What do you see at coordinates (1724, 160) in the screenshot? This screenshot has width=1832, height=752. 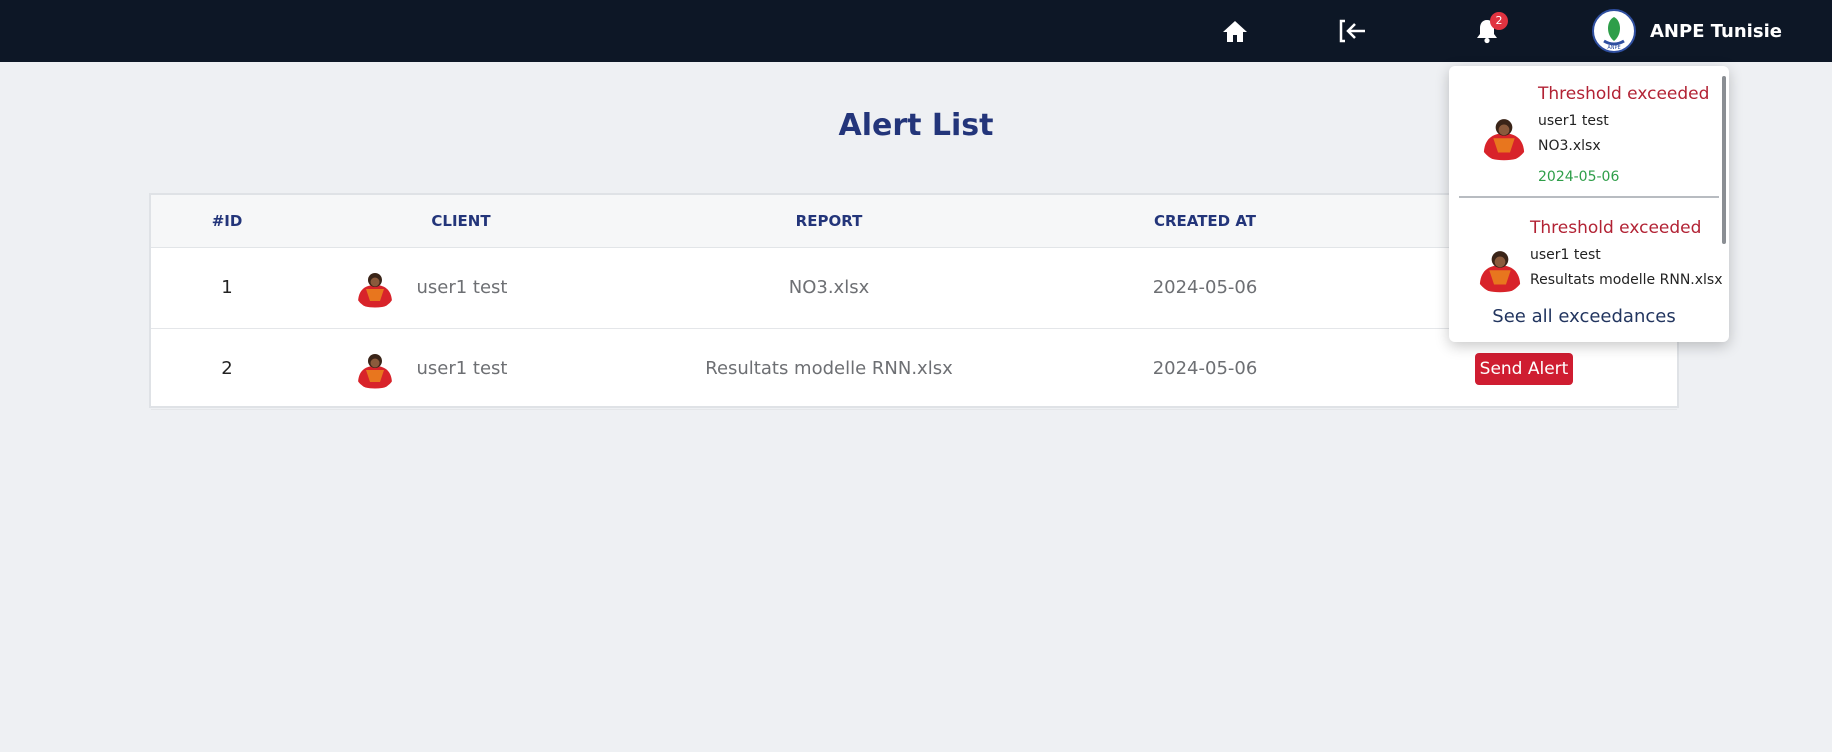 I see `dropdown-scrollbar` at bounding box center [1724, 160].